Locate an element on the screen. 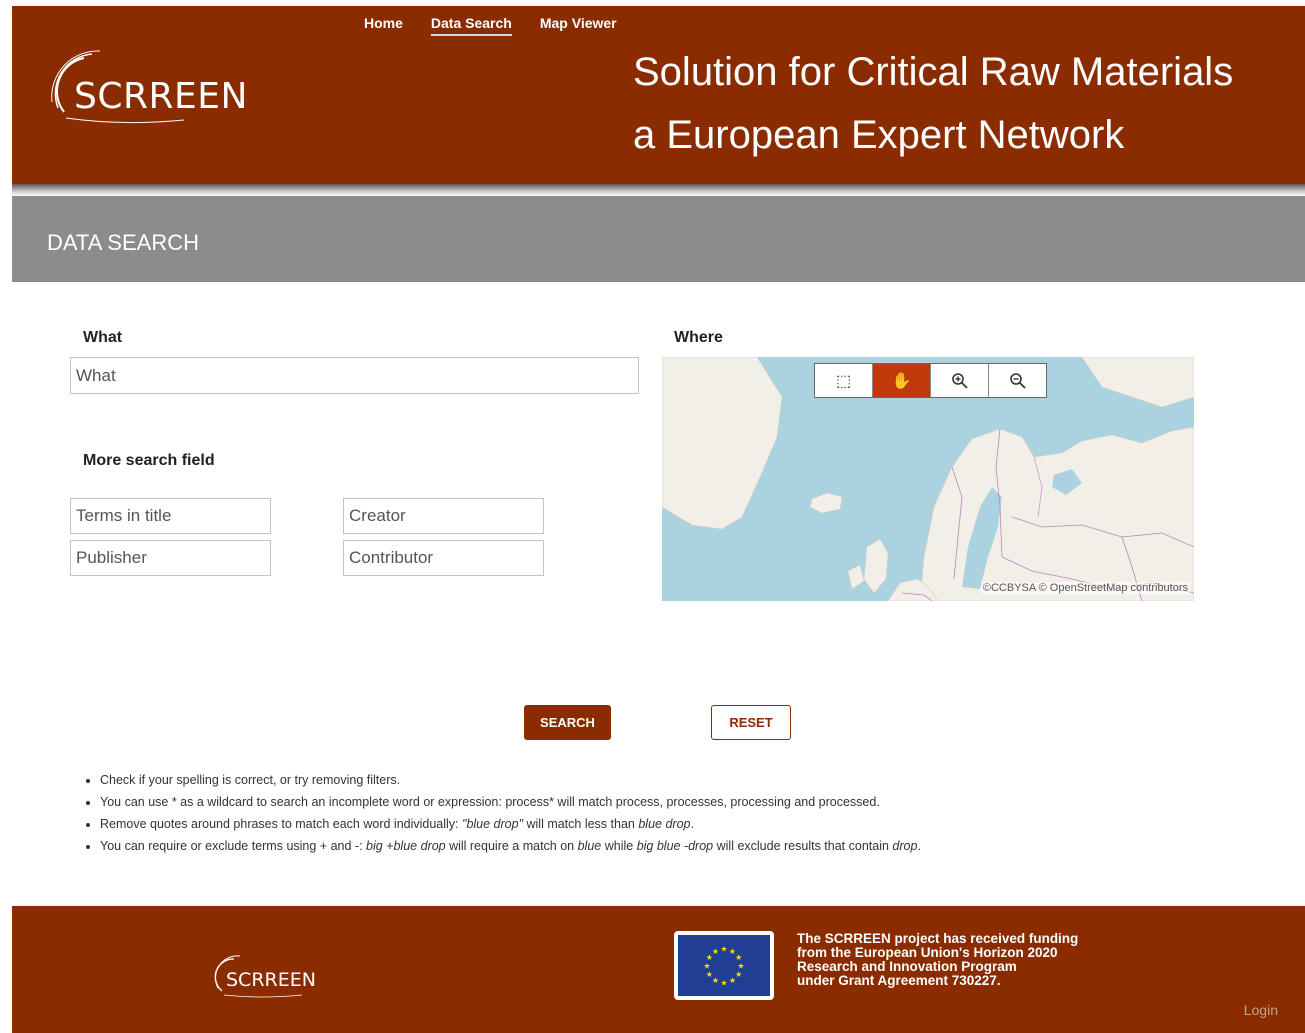 Image resolution: width=1305 pixels, height=1033 pixels. nav-home: Home is located at coordinates (383, 25).